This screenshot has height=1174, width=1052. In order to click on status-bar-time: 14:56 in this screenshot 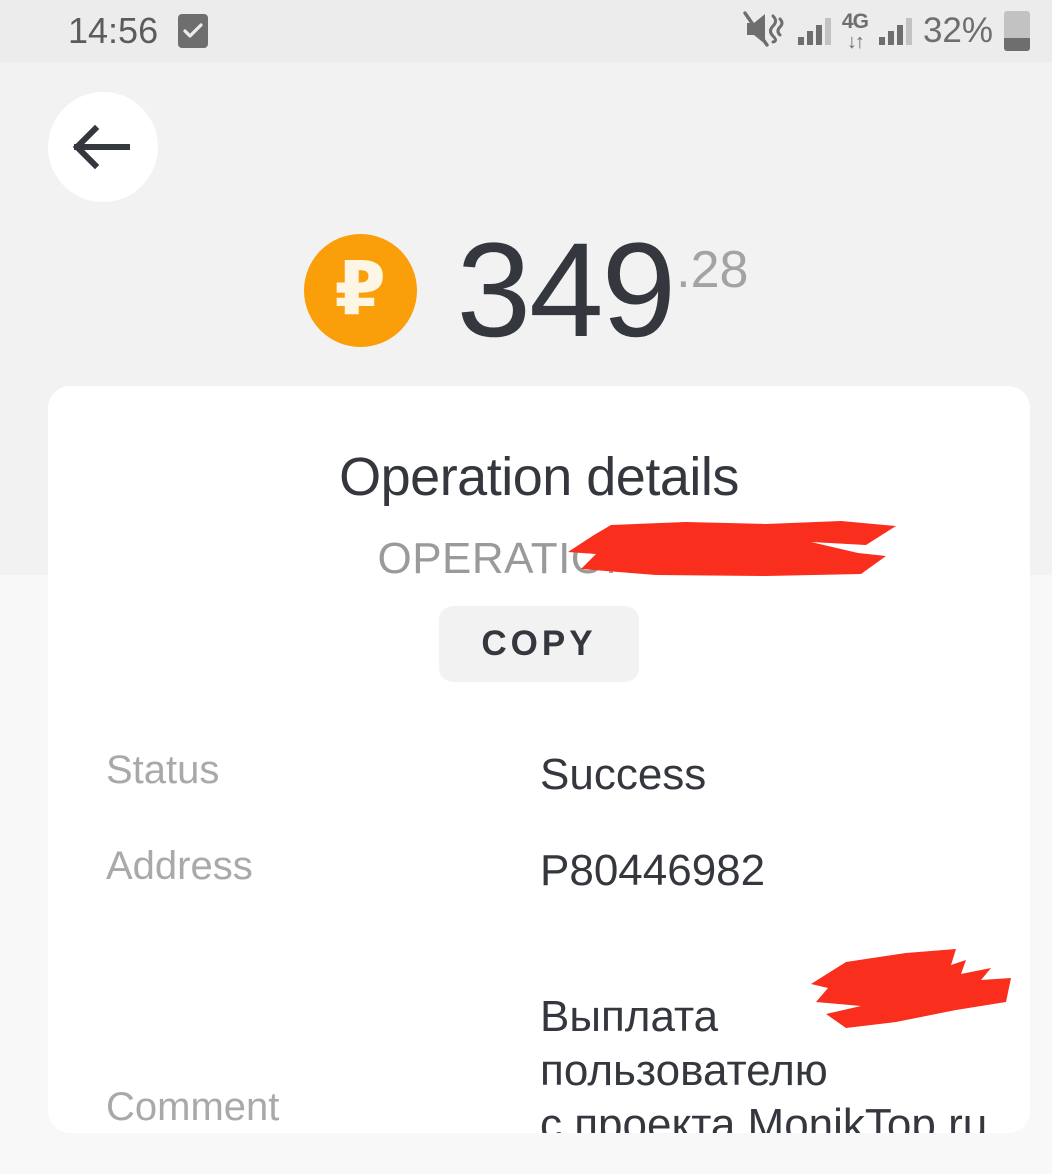, I will do `click(113, 30)`.